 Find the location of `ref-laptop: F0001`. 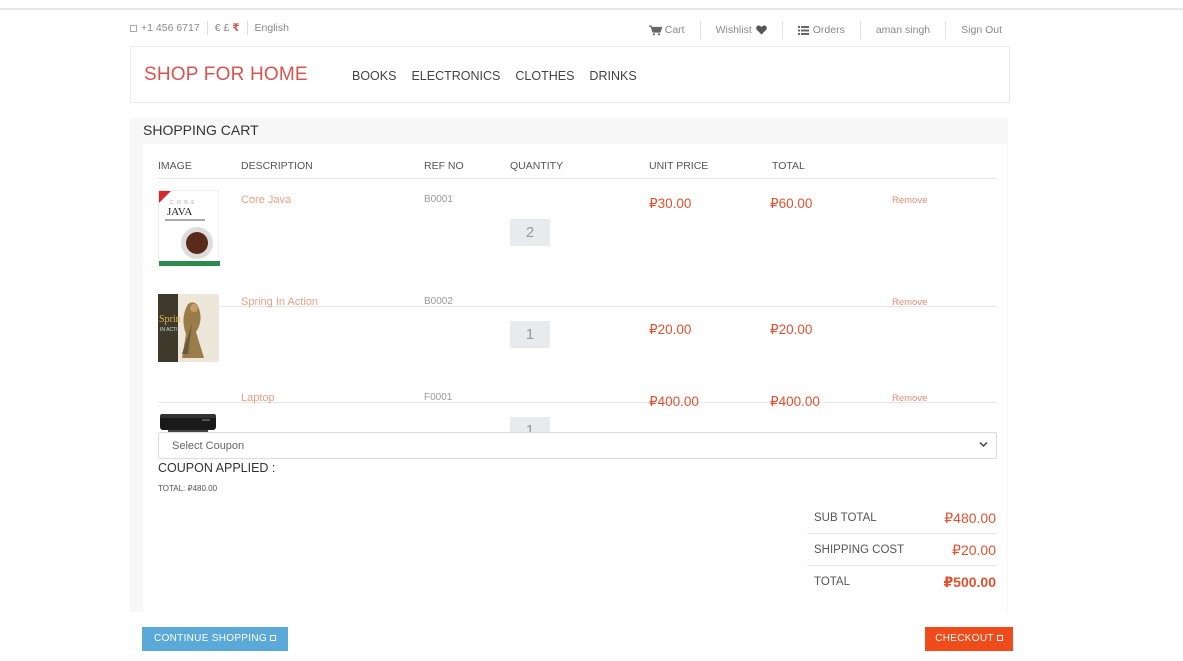

ref-laptop: F0001 is located at coordinates (438, 397).